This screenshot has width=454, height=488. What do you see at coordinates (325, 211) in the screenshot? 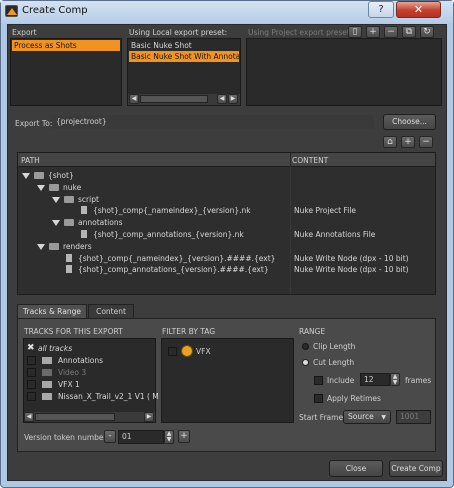
I see `tree-row-content: Nuke Project File` at bounding box center [325, 211].